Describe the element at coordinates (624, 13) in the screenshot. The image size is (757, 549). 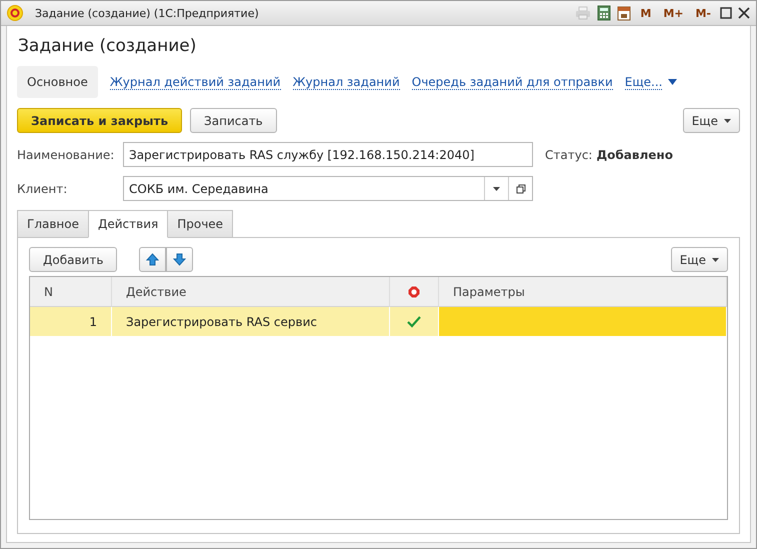
I see `calendar-icon` at that location.